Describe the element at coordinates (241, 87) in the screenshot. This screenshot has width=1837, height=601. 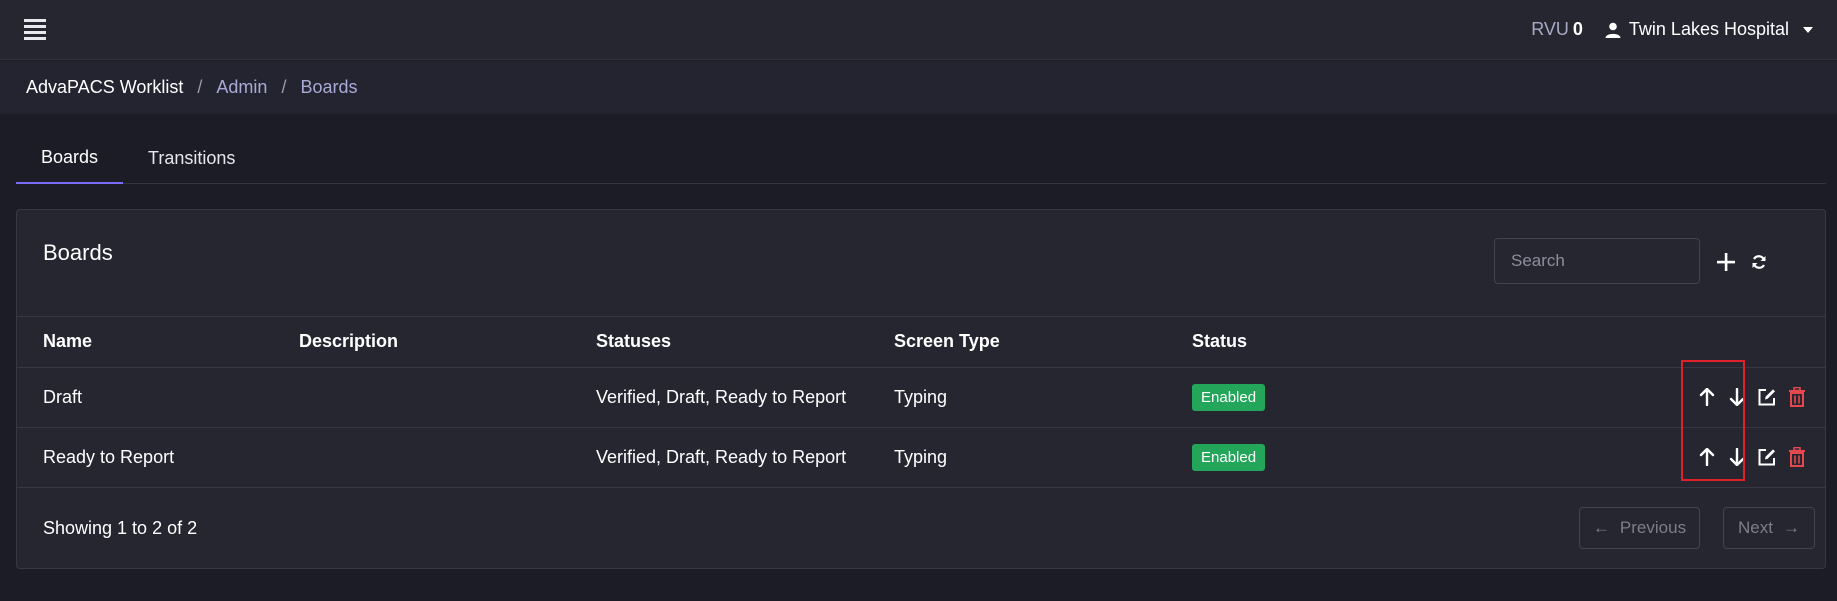
I see `breadcrumb-admin: Admin` at that location.